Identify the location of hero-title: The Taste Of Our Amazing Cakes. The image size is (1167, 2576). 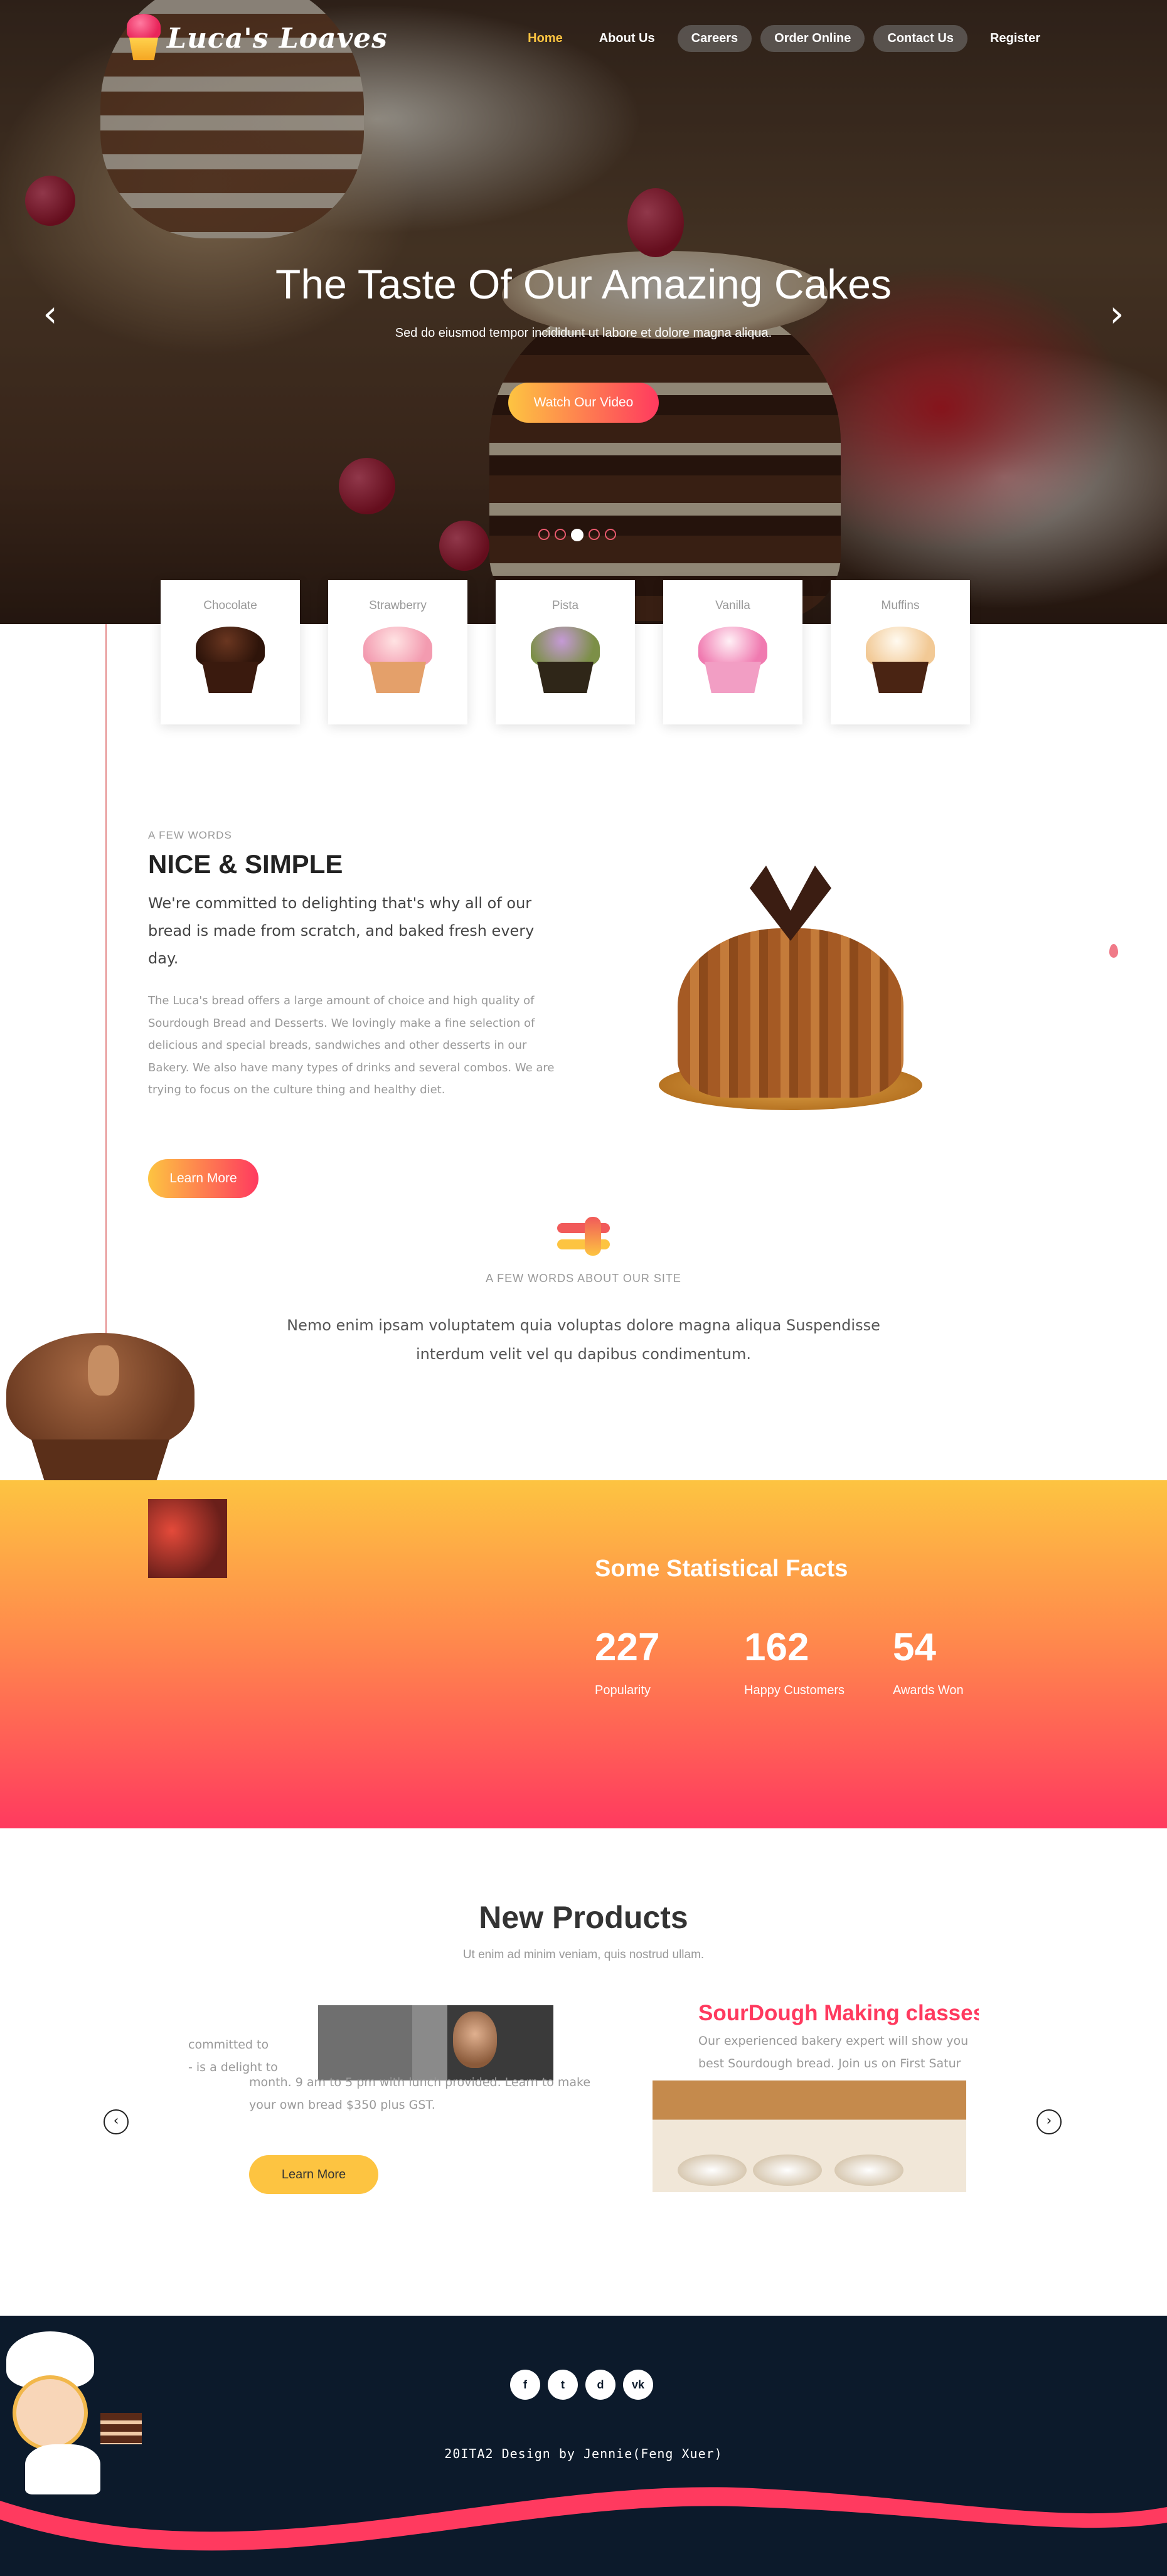
(583, 284).